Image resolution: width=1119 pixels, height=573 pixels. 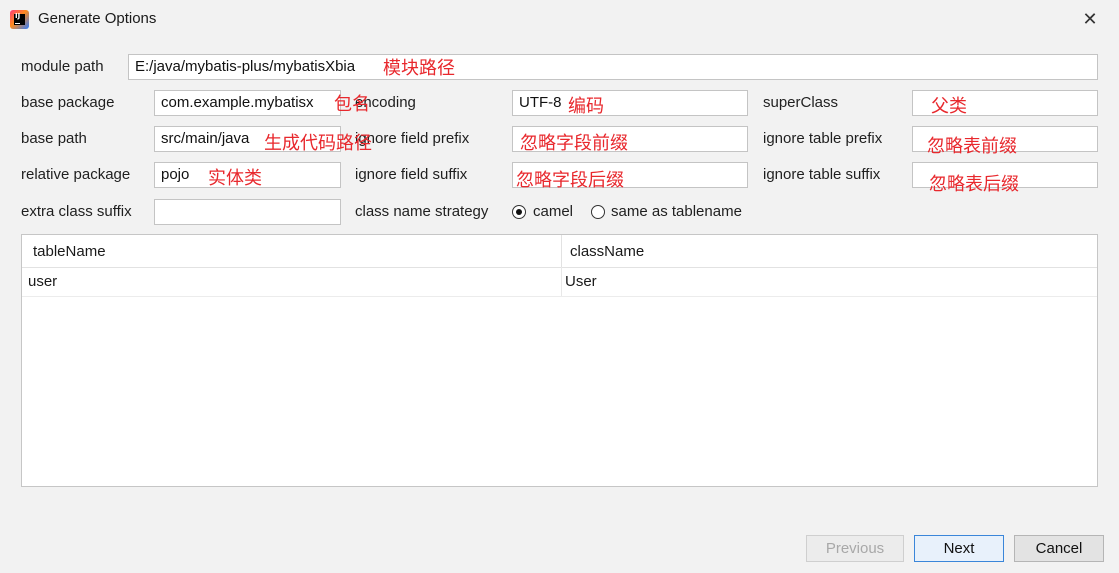 What do you see at coordinates (598, 212) in the screenshot?
I see `same-as-tablename-radio` at bounding box center [598, 212].